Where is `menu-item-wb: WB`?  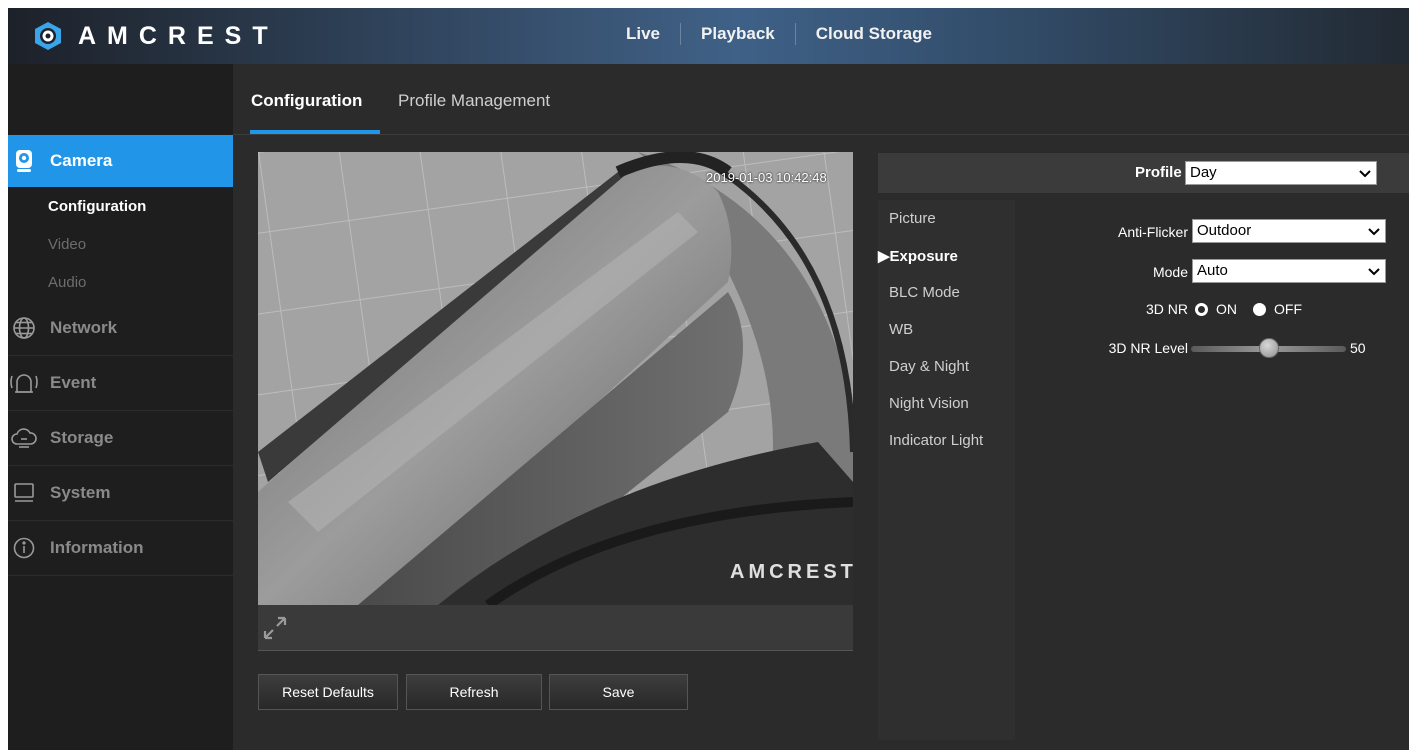
menu-item-wb: WB is located at coordinates (901, 329).